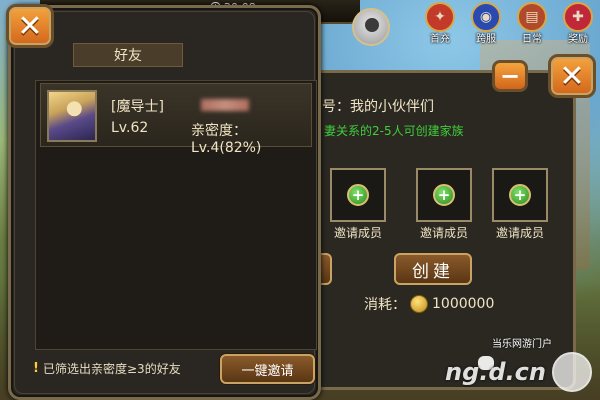 The image size is (600, 400). What do you see at coordinates (486, 39) in the screenshot?
I see `top-icon-label: 跨服` at bounding box center [486, 39].